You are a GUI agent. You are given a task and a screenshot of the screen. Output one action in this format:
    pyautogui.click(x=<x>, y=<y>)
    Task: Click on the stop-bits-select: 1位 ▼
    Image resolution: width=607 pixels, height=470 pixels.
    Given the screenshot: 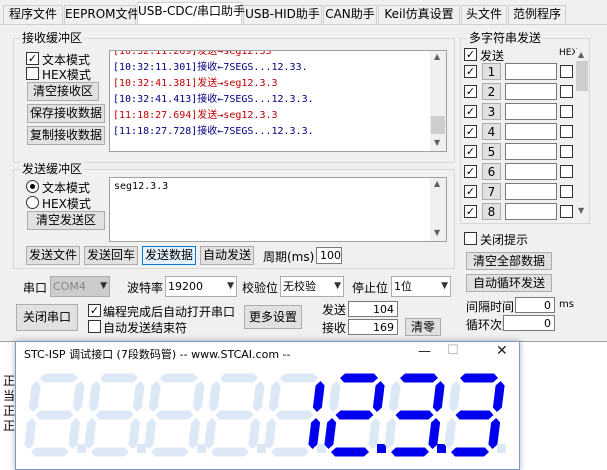 What is the action you would take?
    pyautogui.click(x=421, y=286)
    